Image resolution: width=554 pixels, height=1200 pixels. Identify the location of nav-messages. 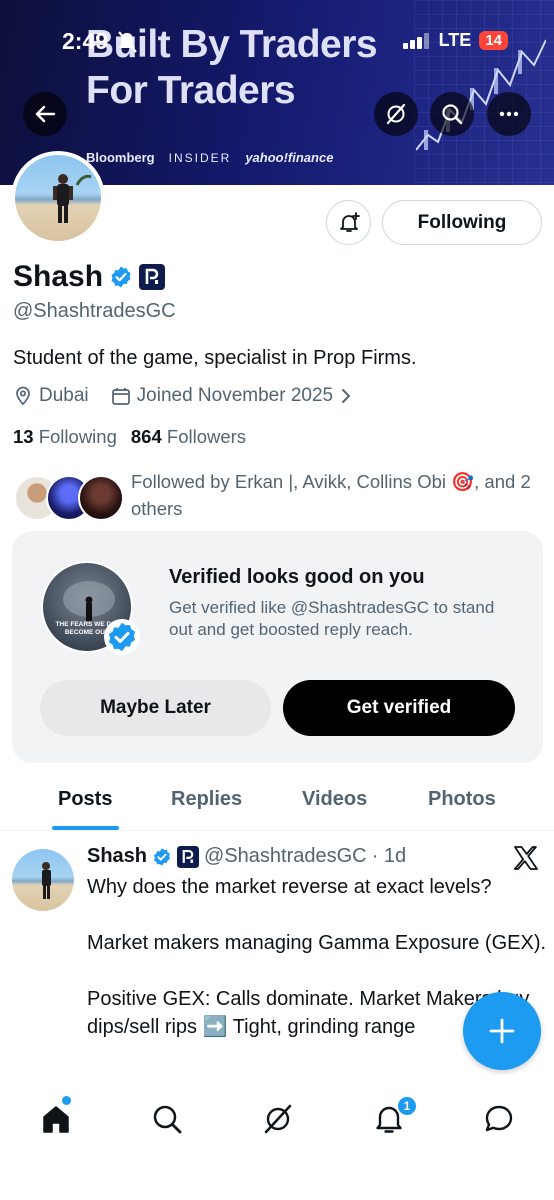
(499, 1119).